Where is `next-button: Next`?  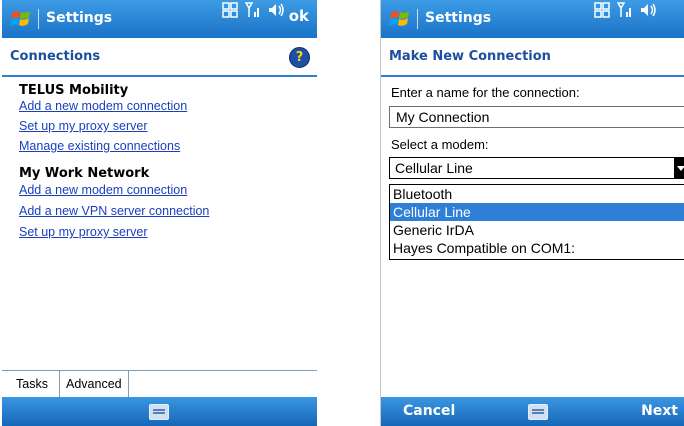 next-button: Next is located at coordinates (659, 411).